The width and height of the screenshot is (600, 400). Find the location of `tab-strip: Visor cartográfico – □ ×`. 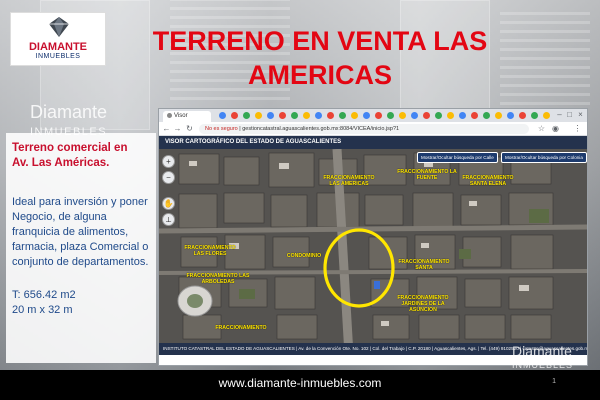

tab-strip: Visor cartográfico – □ × is located at coordinates (373, 119).